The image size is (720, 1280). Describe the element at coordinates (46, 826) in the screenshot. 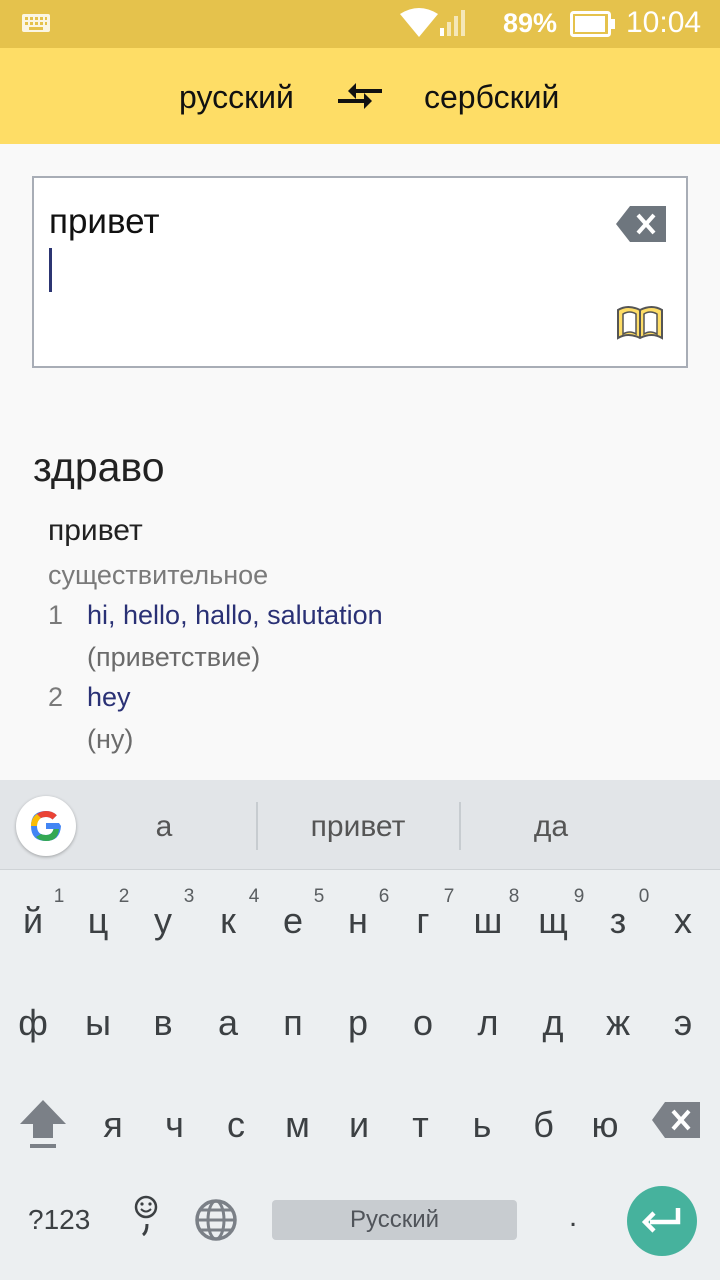

I see `google-g-icon` at that location.